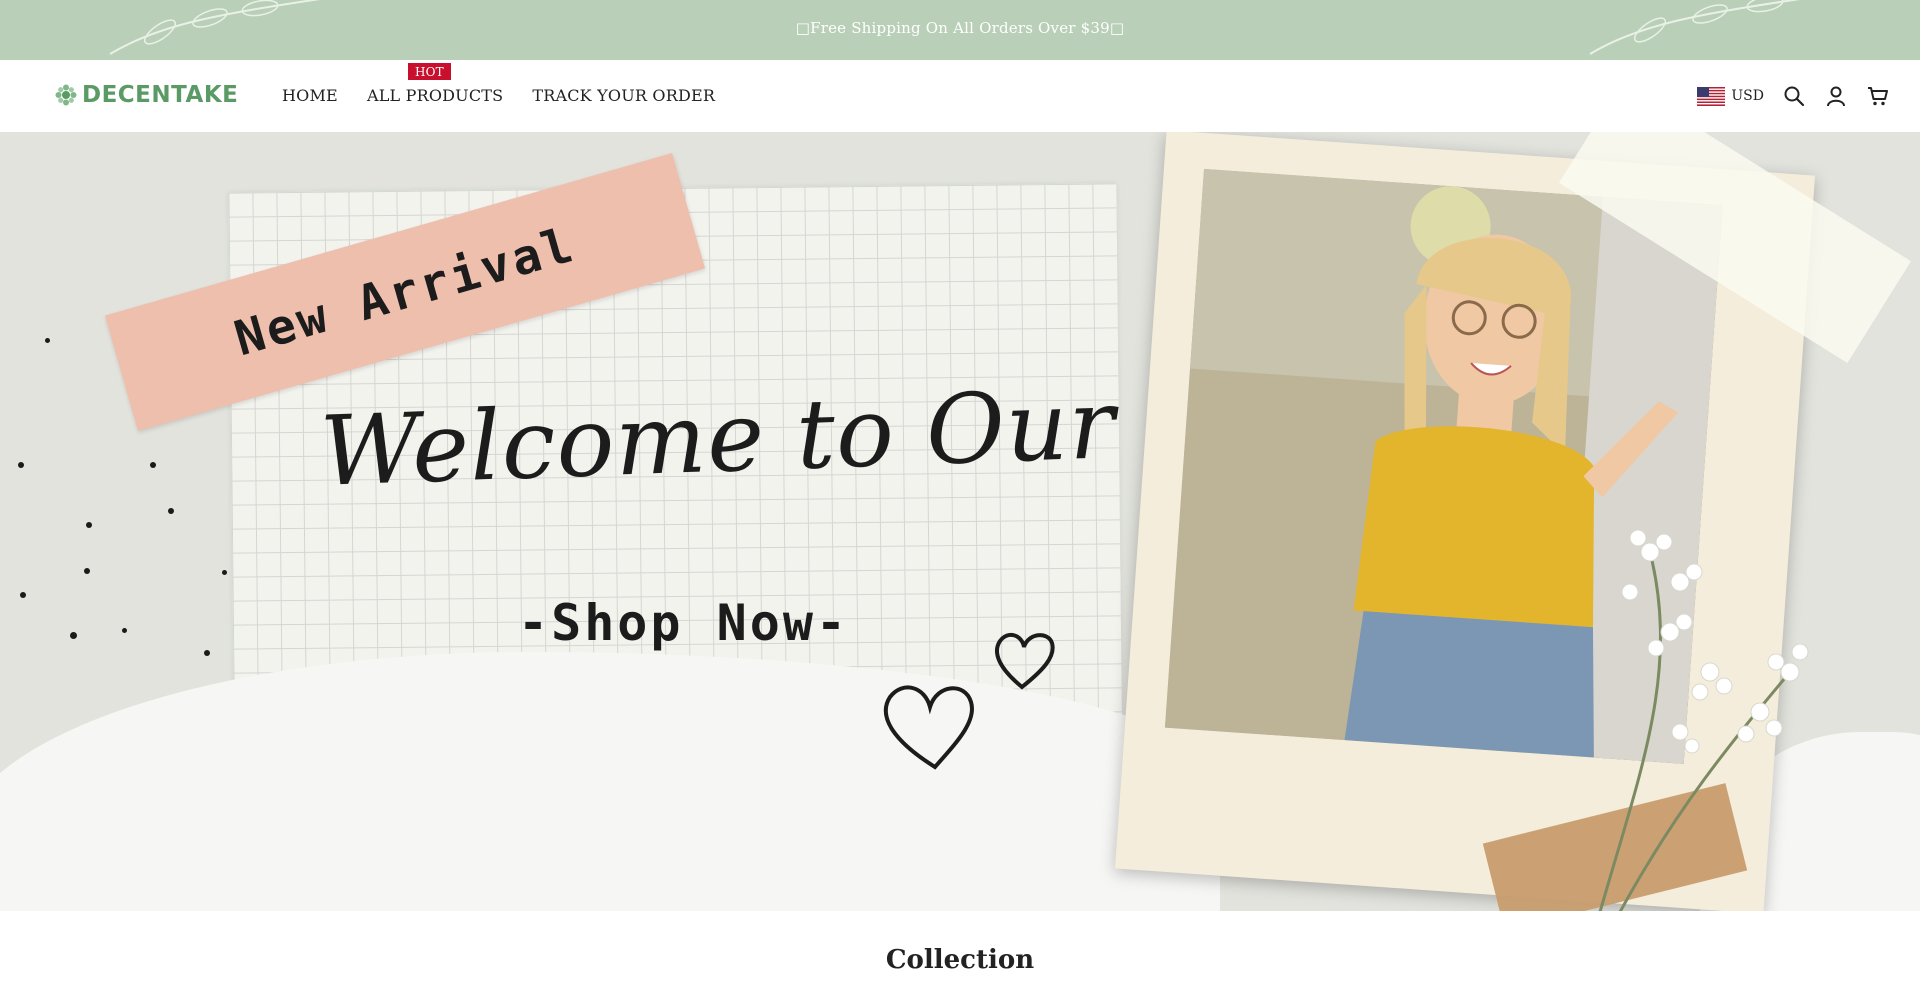 The image size is (1920, 993). I want to click on search-icon, so click(1794, 96).